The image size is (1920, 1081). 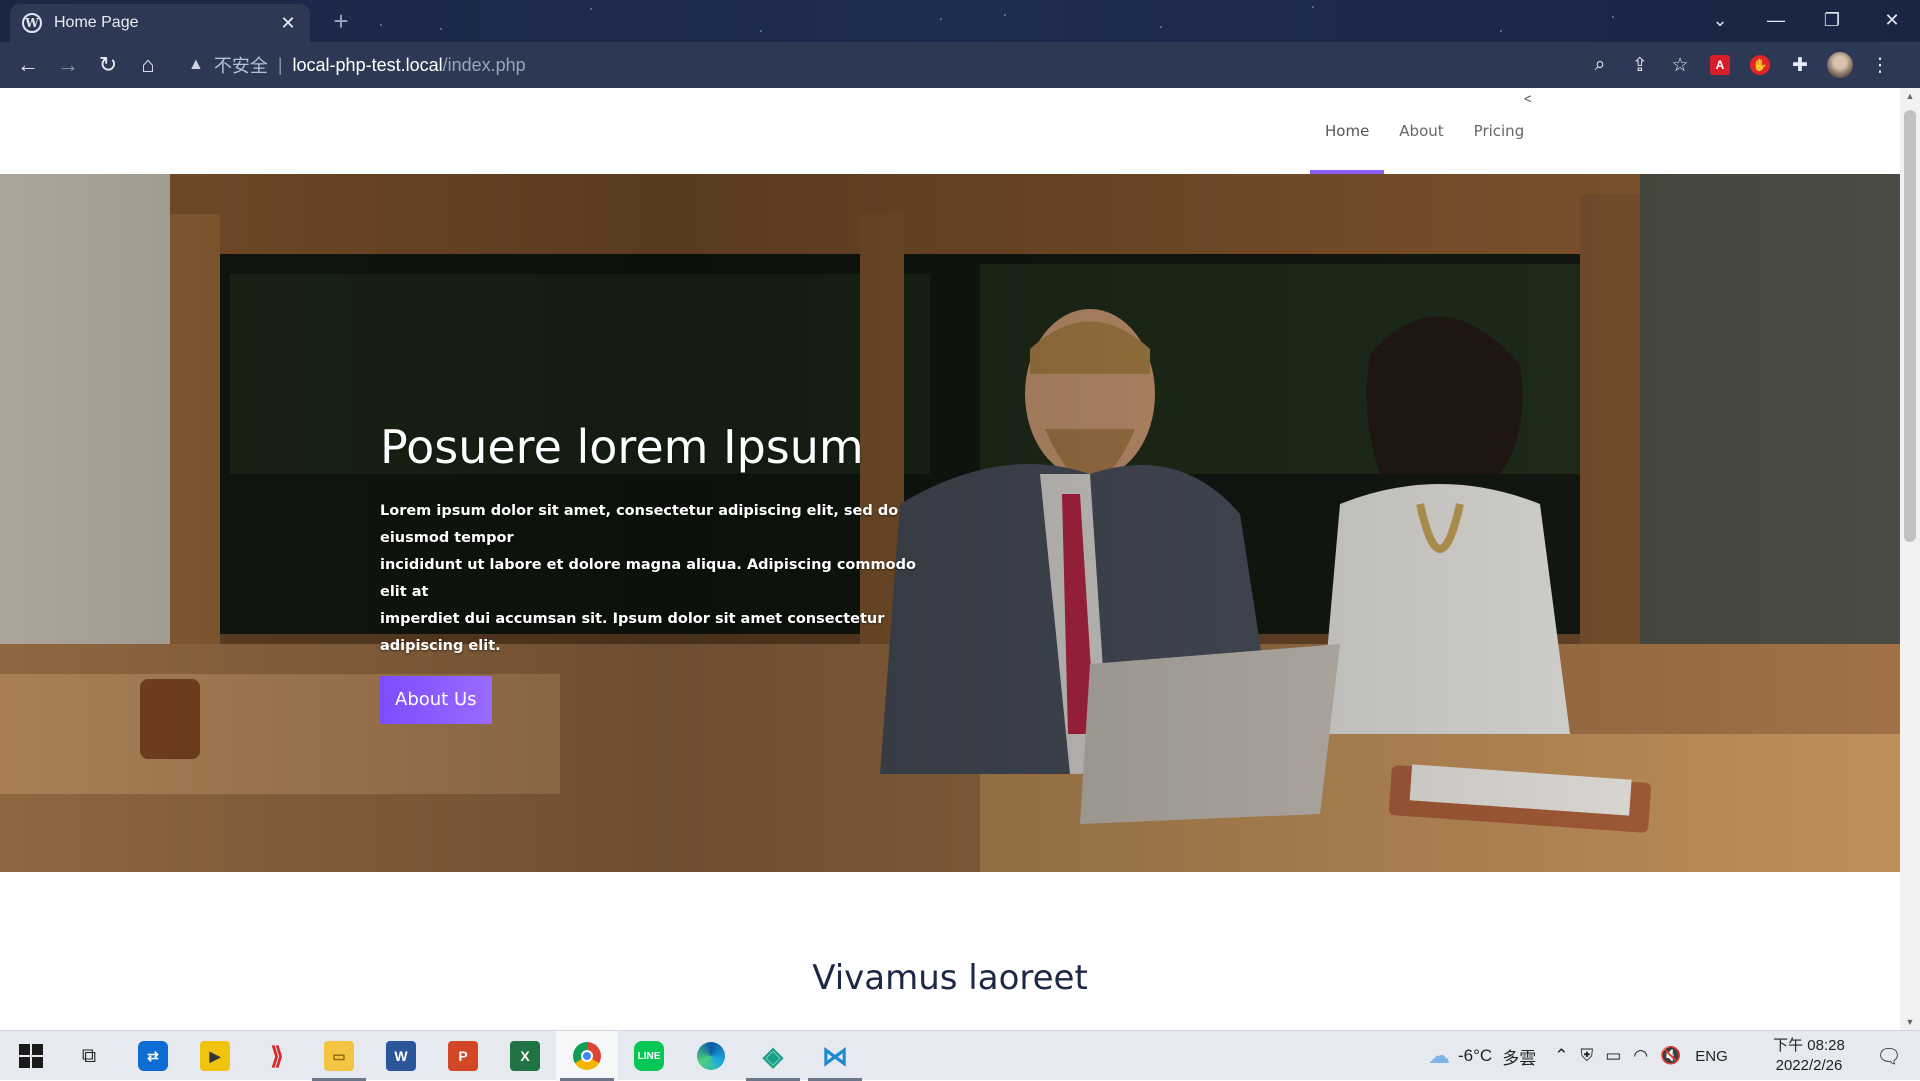 I want to click on volume-muted-icon: 🔇, so click(x=1670, y=1056).